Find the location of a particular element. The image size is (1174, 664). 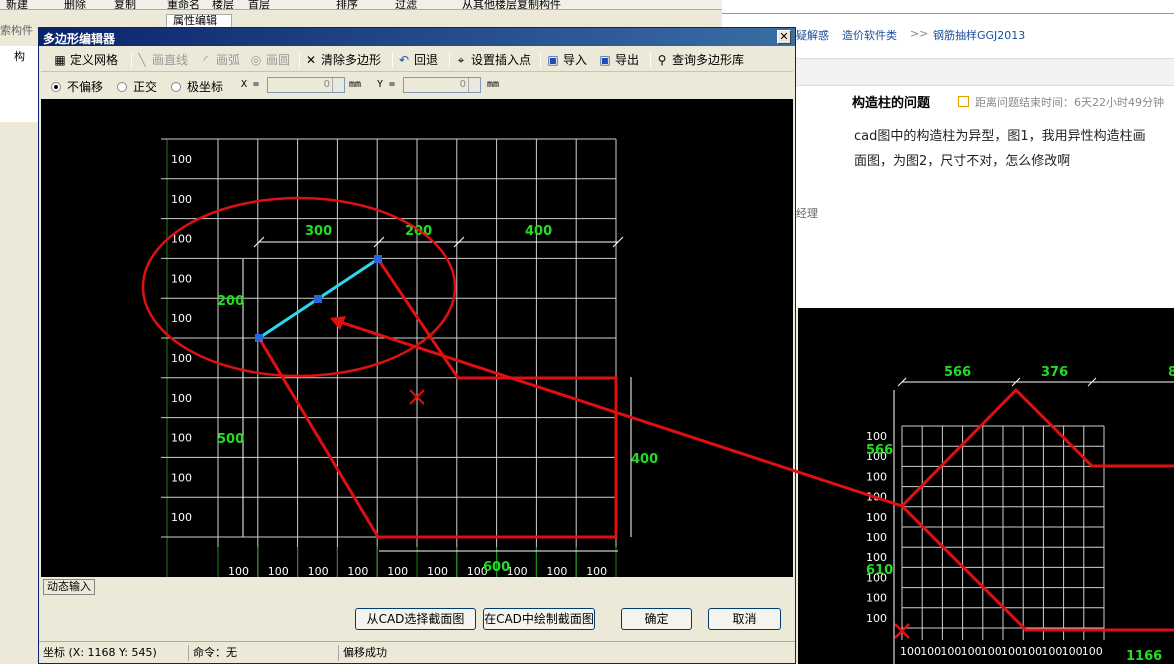

bg-property-tab: 属性编辑 is located at coordinates (199, 21).